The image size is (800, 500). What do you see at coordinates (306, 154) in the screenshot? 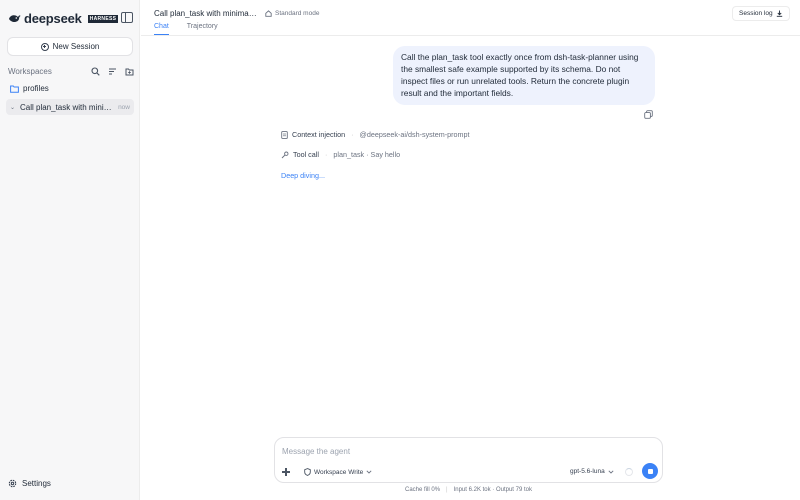
I see `tool-call-label: Tool call` at bounding box center [306, 154].